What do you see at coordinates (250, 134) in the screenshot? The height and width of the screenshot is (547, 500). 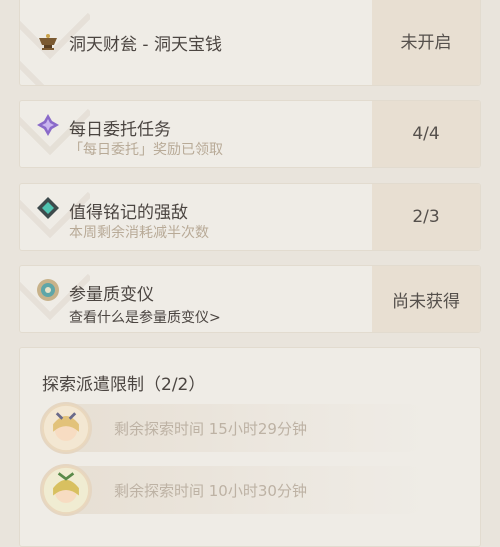 I see `daily-commission-card: 每日委托任务 「每日委托」奖励已领取 4/4` at bounding box center [250, 134].